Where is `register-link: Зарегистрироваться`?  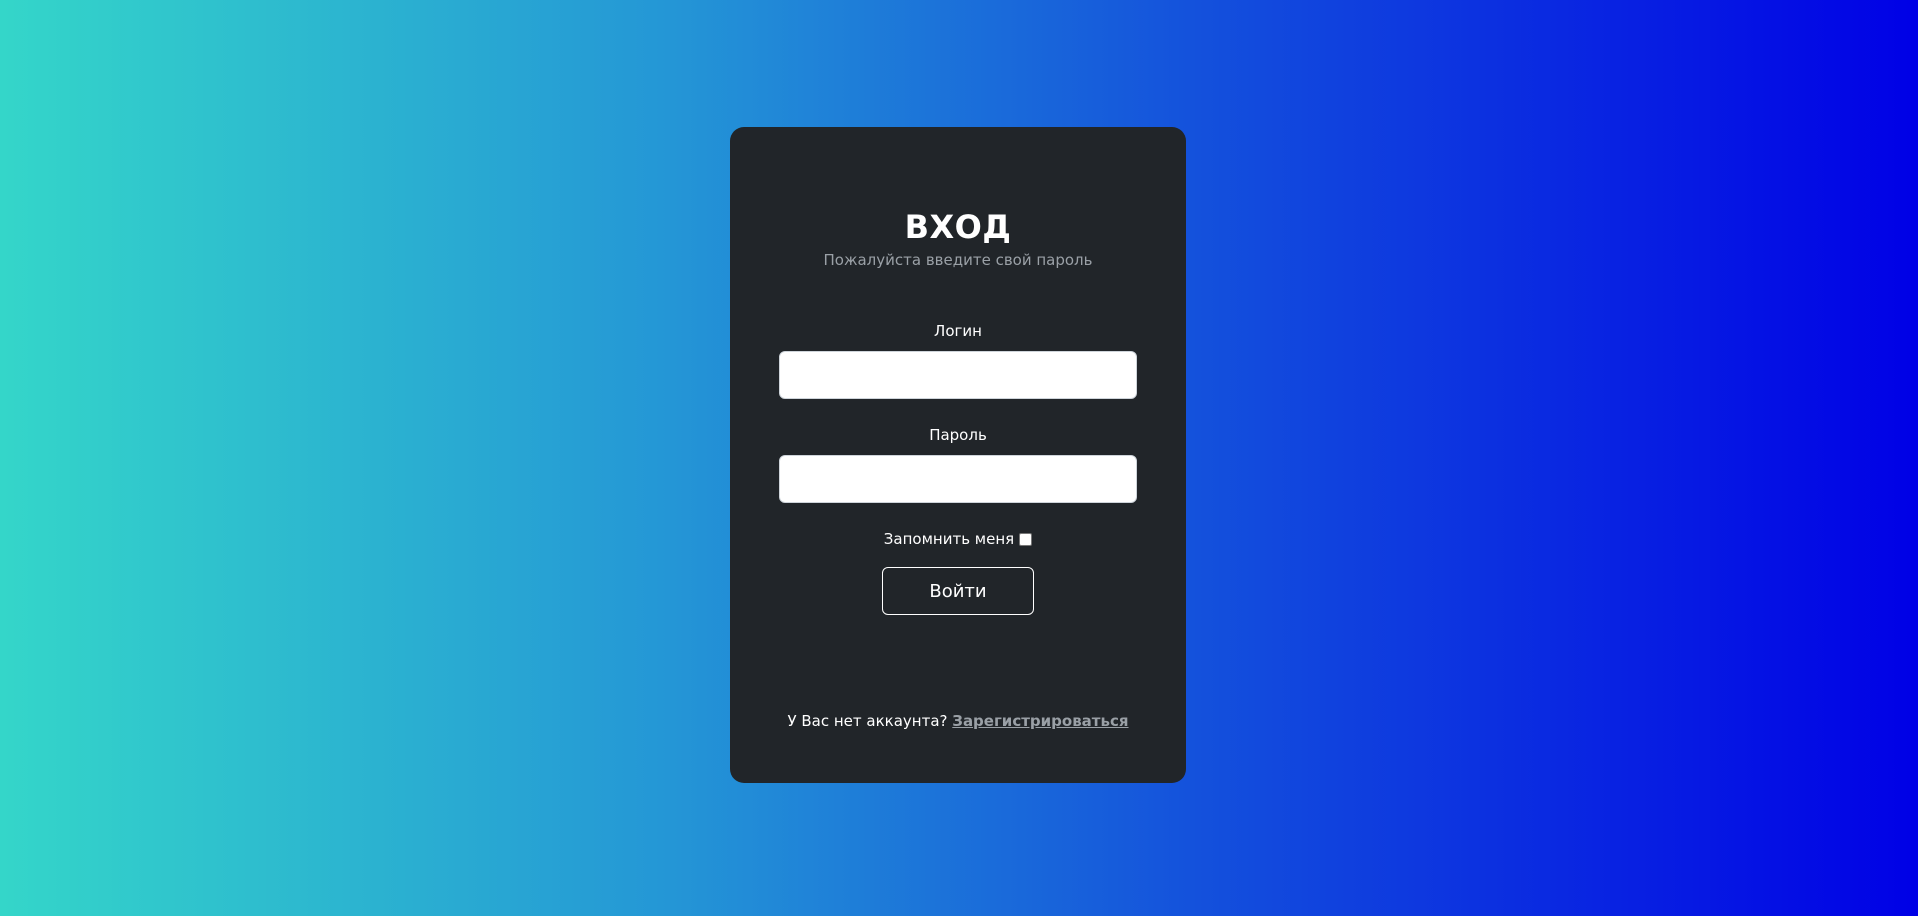
register-link: Зарегистрироваться is located at coordinates (1040, 721).